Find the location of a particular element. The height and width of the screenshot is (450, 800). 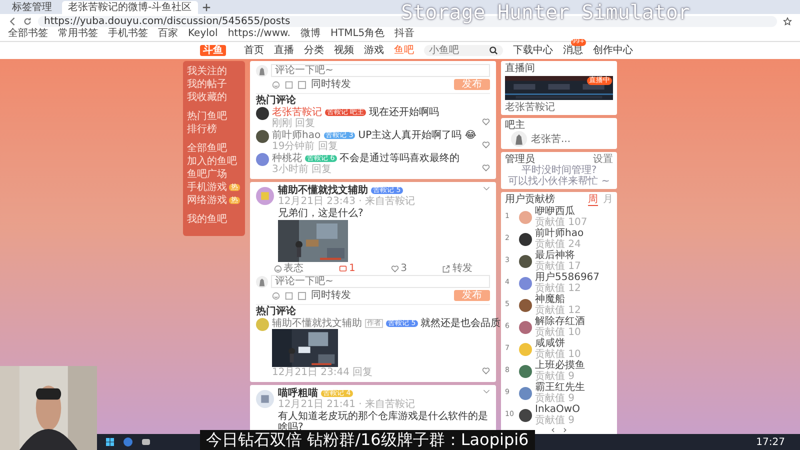

user-name: 咸咸饼 is located at coordinates (574, 343).